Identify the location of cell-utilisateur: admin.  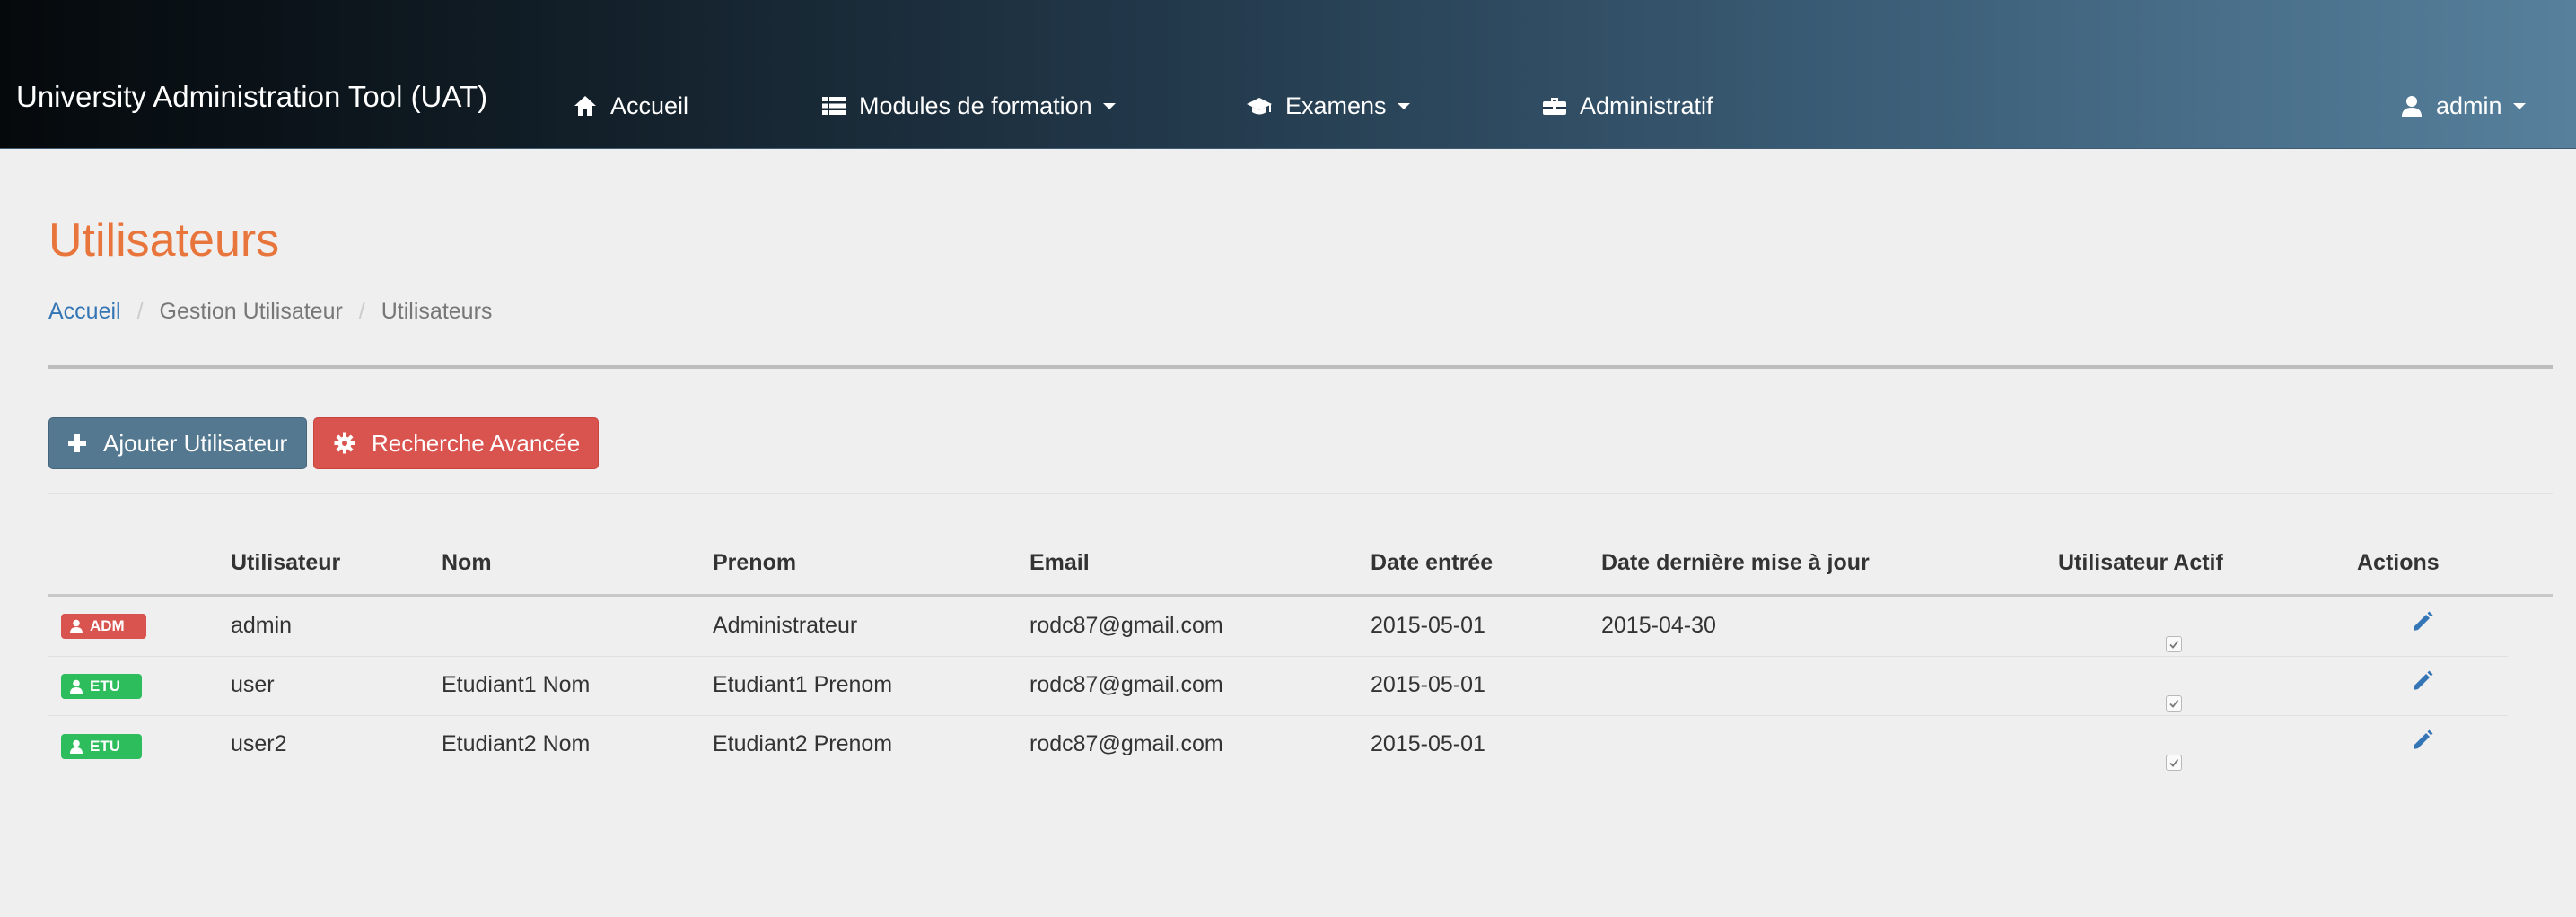
(262, 626).